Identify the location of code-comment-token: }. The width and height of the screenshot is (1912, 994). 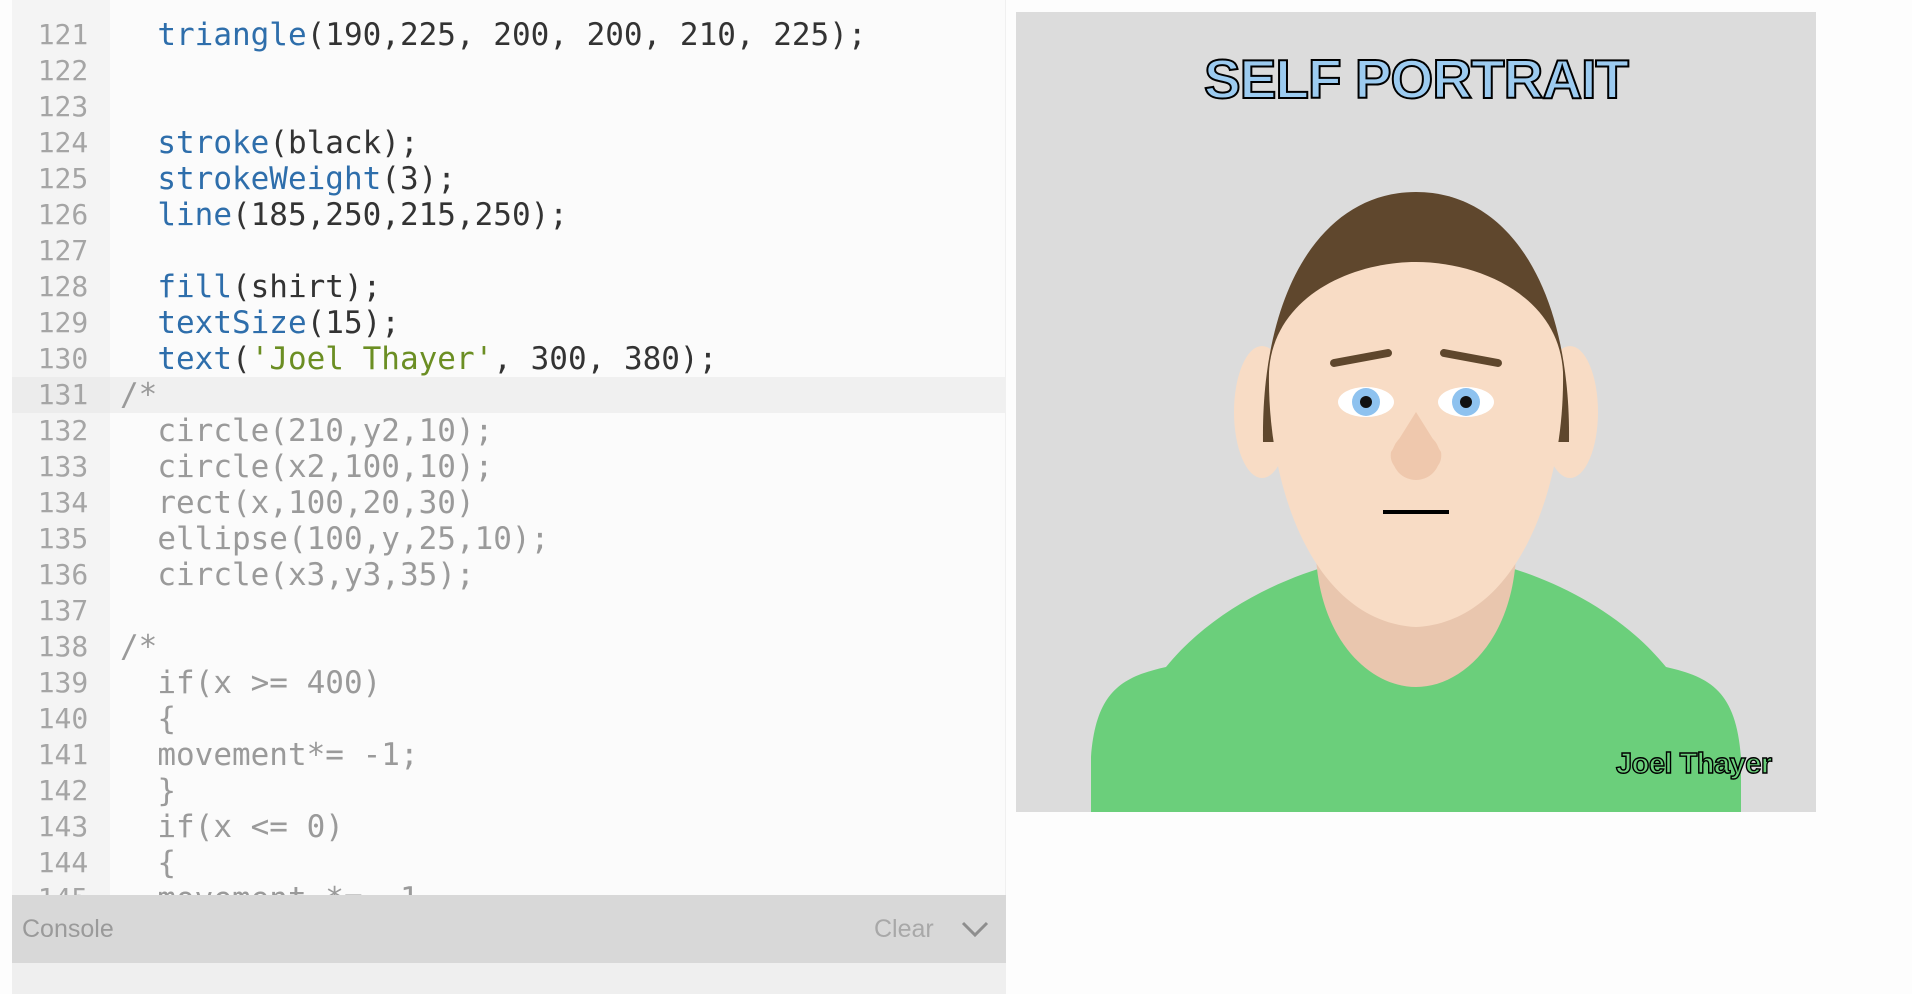
(148, 791).